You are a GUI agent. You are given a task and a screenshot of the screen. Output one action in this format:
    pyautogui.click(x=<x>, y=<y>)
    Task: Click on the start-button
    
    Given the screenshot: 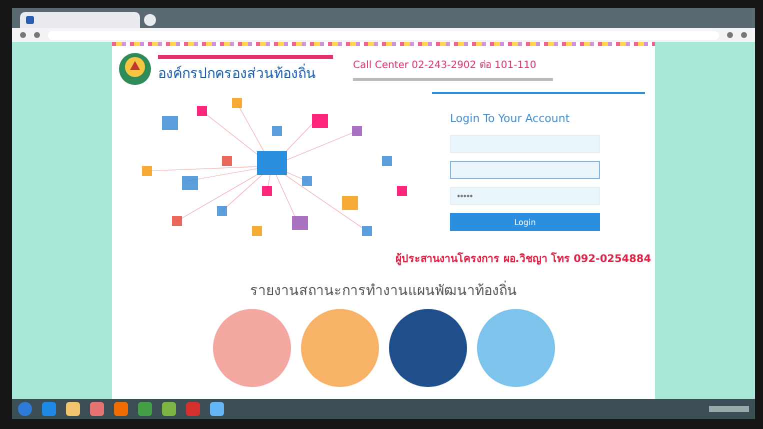 What is the action you would take?
    pyautogui.click(x=25, y=409)
    